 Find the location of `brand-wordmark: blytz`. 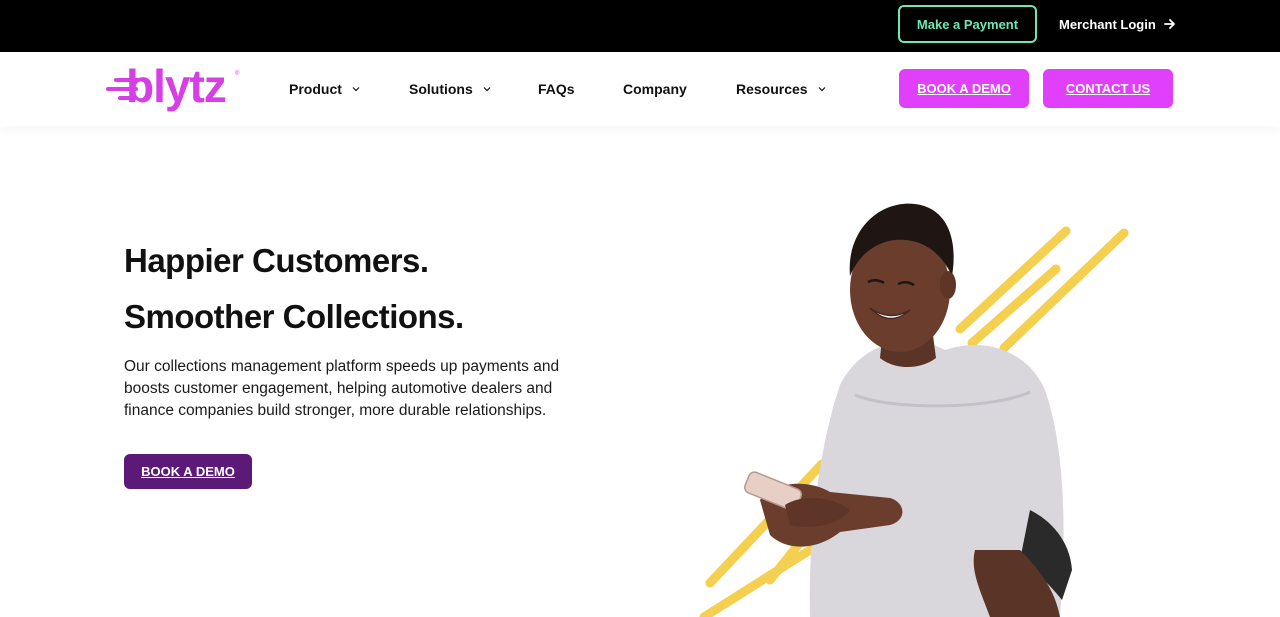

brand-wordmark: blytz is located at coordinates (176, 86).